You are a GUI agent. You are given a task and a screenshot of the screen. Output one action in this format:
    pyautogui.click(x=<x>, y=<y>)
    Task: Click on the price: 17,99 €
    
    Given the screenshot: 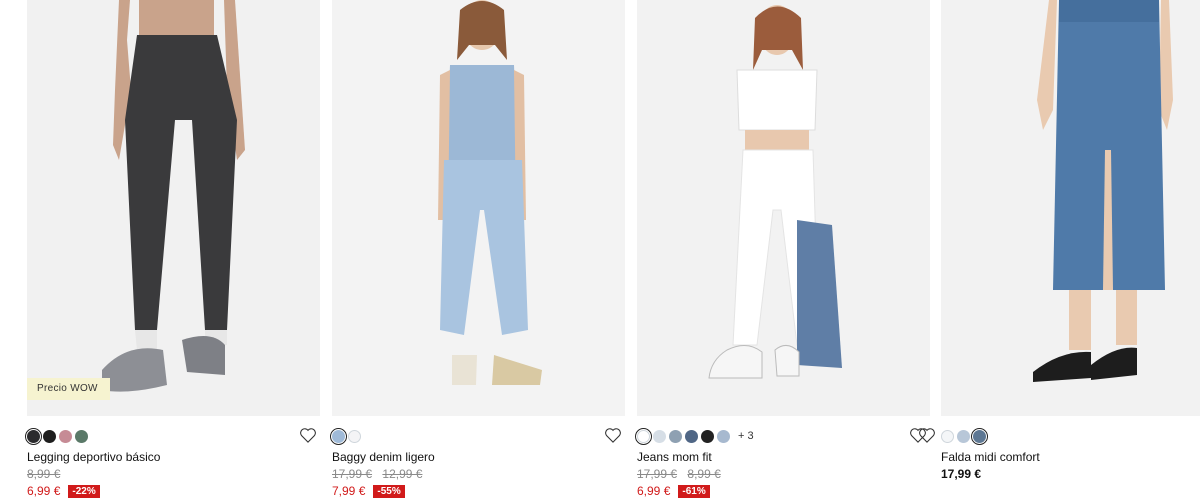 What is the action you would take?
    pyautogui.click(x=961, y=474)
    